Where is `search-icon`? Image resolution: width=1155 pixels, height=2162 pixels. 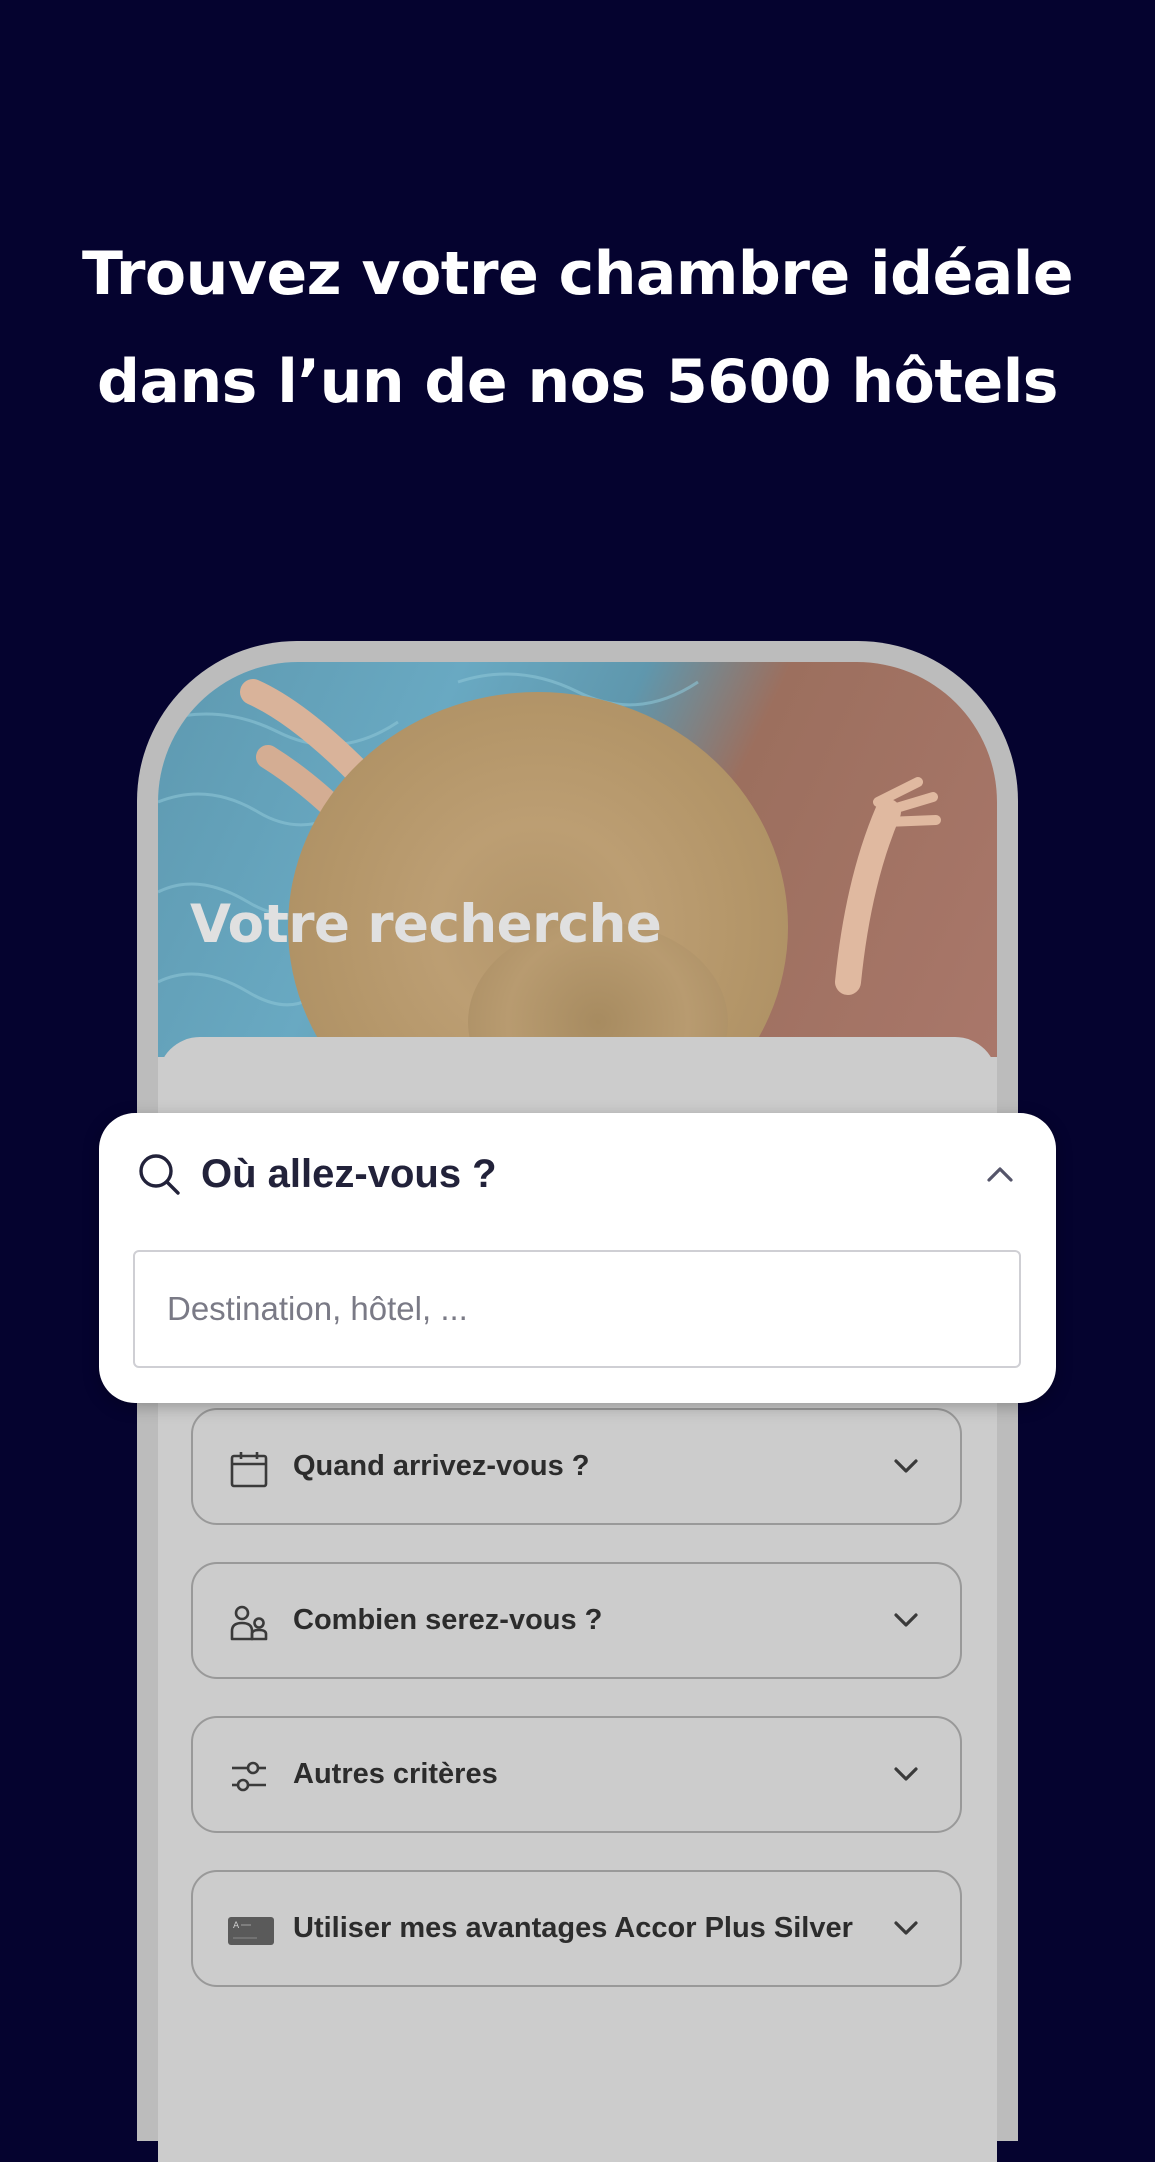 search-icon is located at coordinates (159, 1174).